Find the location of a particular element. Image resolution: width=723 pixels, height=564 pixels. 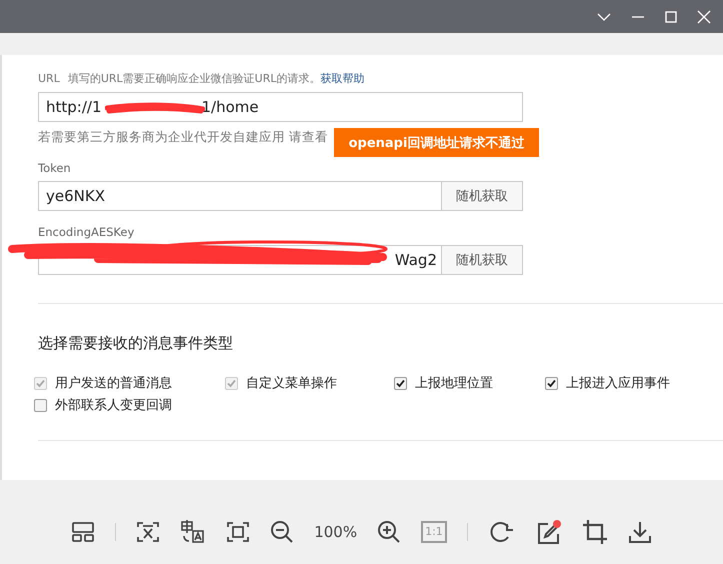

error-toast: openapi回调地址请求不通过 is located at coordinates (436, 142).